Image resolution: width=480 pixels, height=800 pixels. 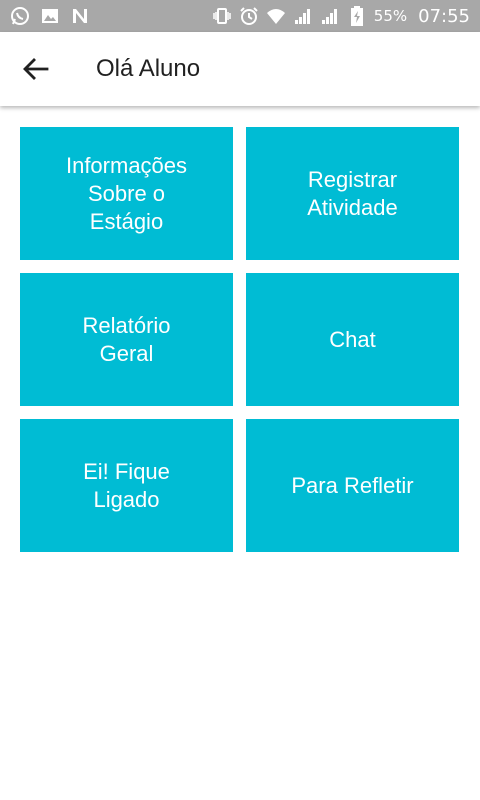 I want to click on signal-icon, so click(x=303, y=16).